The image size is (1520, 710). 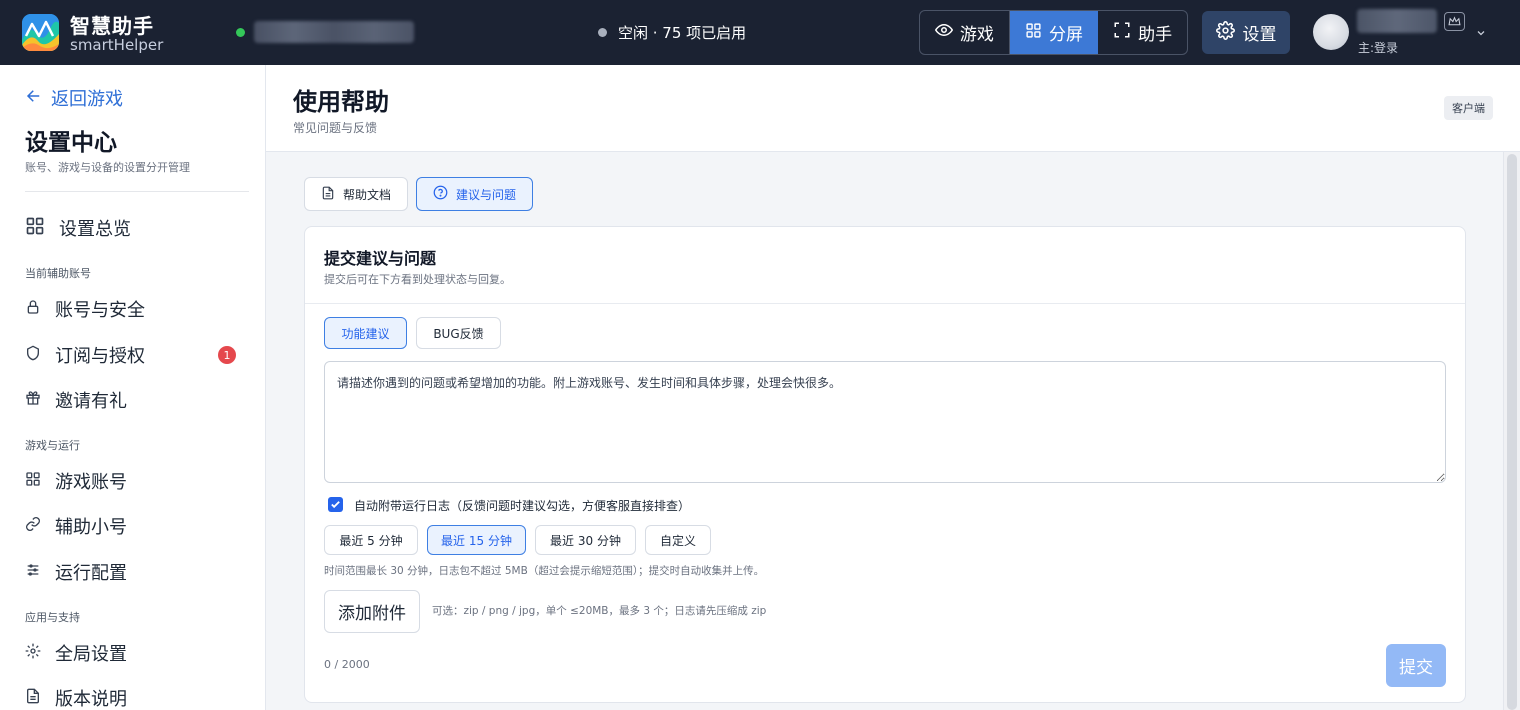 What do you see at coordinates (112, 26) in the screenshot?
I see `app-name: 智慧助手` at bounding box center [112, 26].